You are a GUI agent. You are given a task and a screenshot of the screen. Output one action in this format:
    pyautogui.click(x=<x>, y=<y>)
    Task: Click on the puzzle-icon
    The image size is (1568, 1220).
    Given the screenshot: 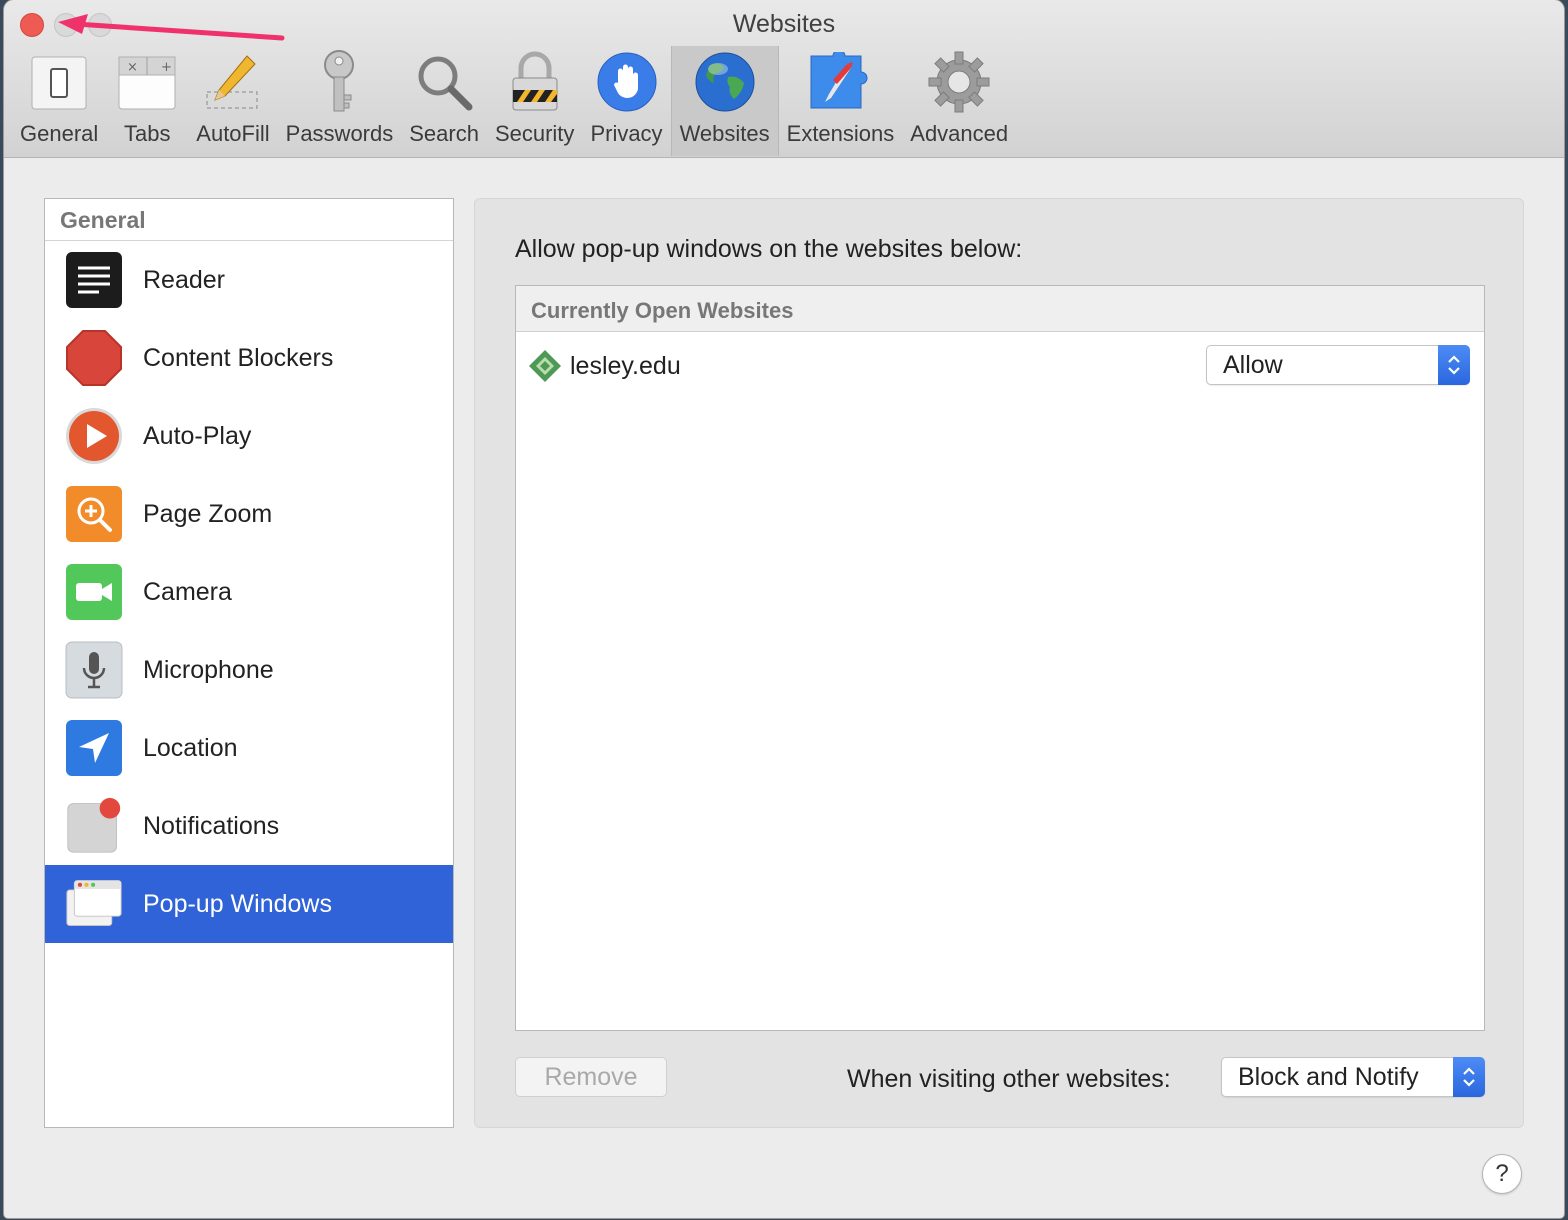 What is the action you would take?
    pyautogui.click(x=840, y=82)
    